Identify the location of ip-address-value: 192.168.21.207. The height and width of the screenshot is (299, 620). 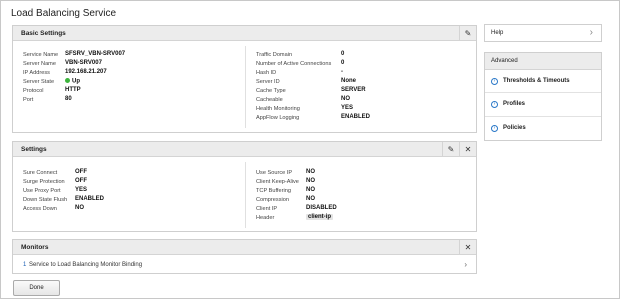
(86, 72).